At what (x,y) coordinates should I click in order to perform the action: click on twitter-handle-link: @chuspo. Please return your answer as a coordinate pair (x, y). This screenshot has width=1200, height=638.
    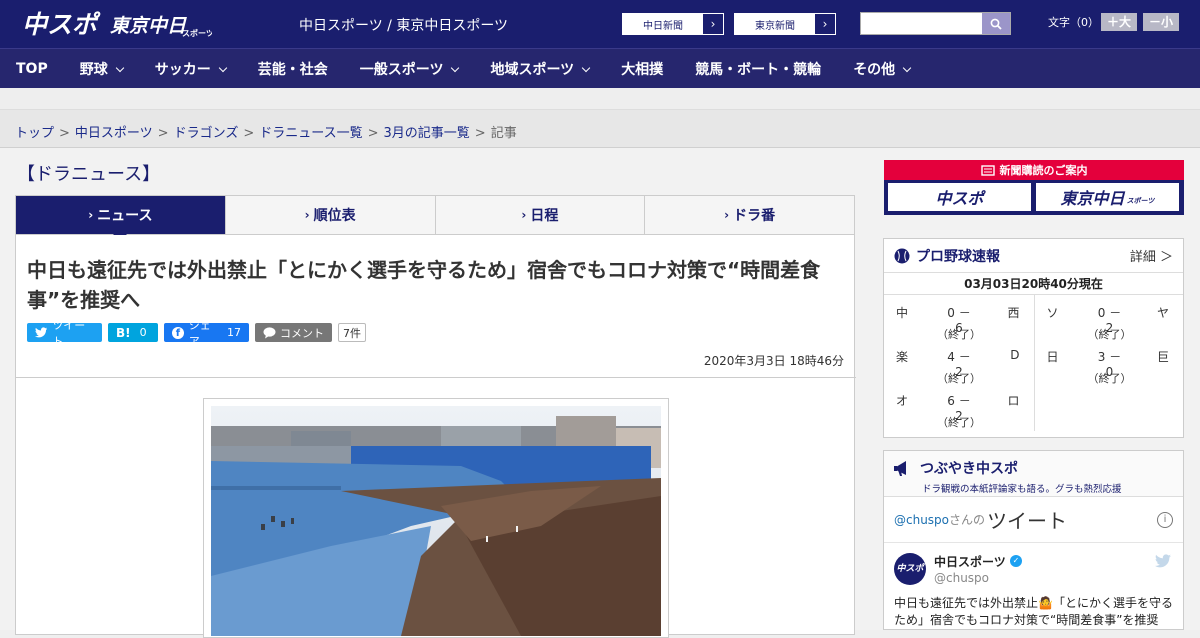
    Looking at the image, I should click on (921, 520).